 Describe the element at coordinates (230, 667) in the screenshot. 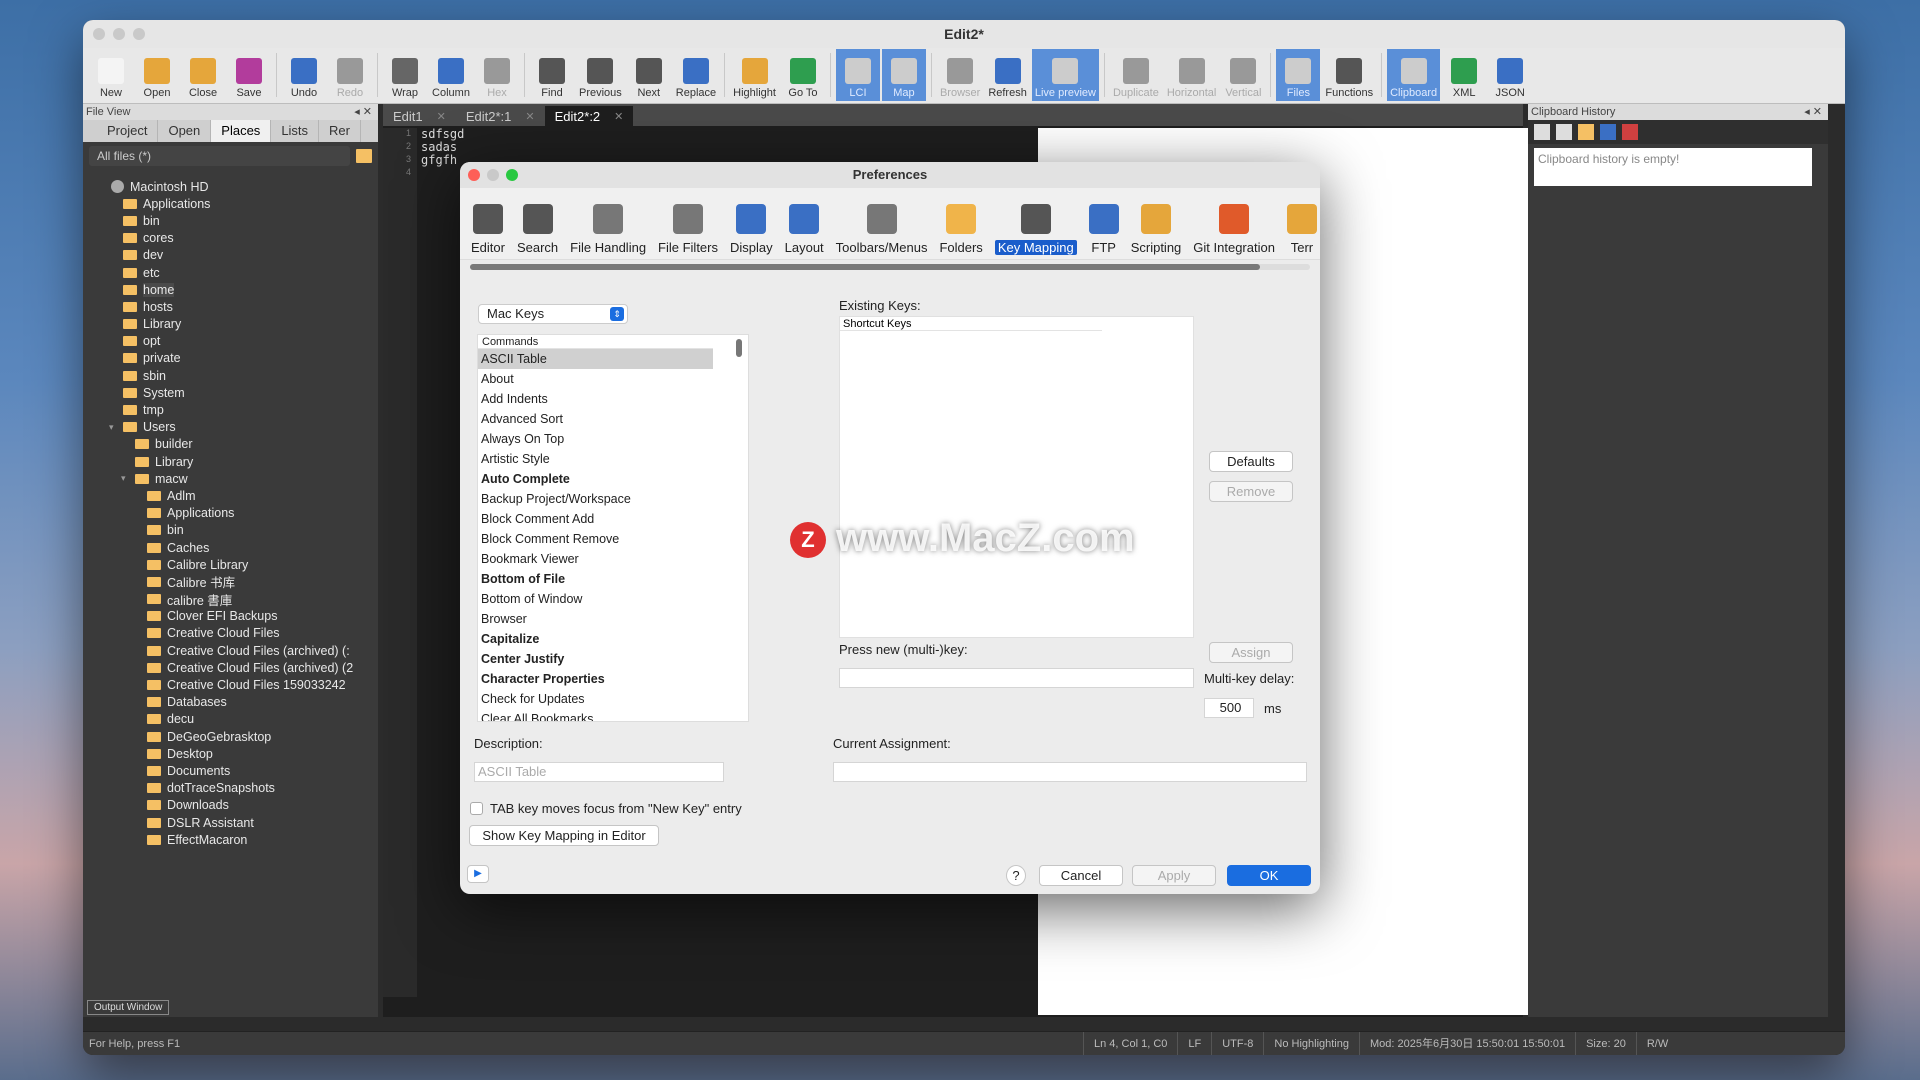

I see `tree-item: Creative Cloud Files (archived) (2` at that location.